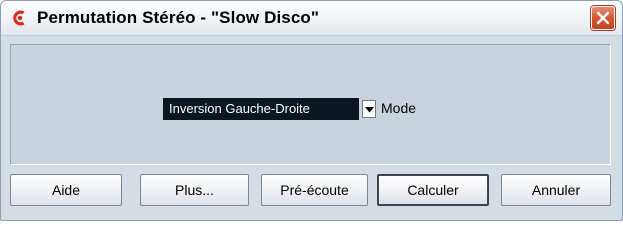 The image size is (623, 240). What do you see at coordinates (178, 17) in the screenshot?
I see `window-title: Permutation Stéréo - "Slow Disco"` at bounding box center [178, 17].